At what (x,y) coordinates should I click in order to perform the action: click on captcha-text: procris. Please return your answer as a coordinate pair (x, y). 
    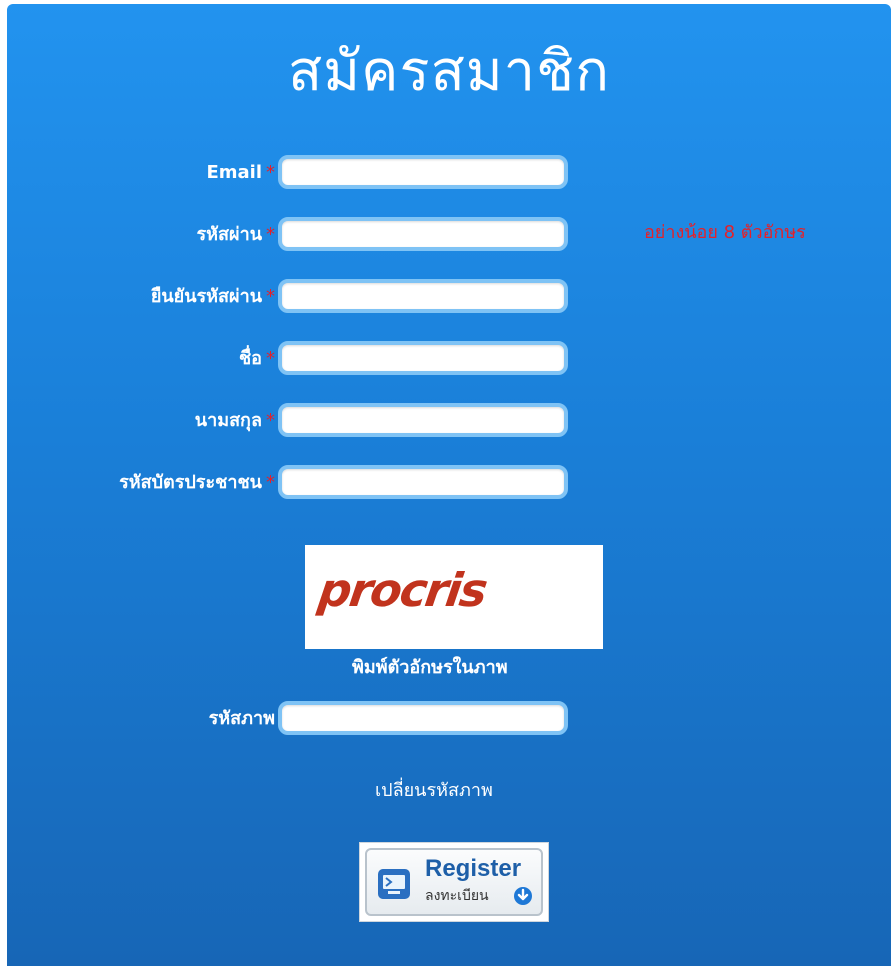
    Looking at the image, I should click on (402, 590).